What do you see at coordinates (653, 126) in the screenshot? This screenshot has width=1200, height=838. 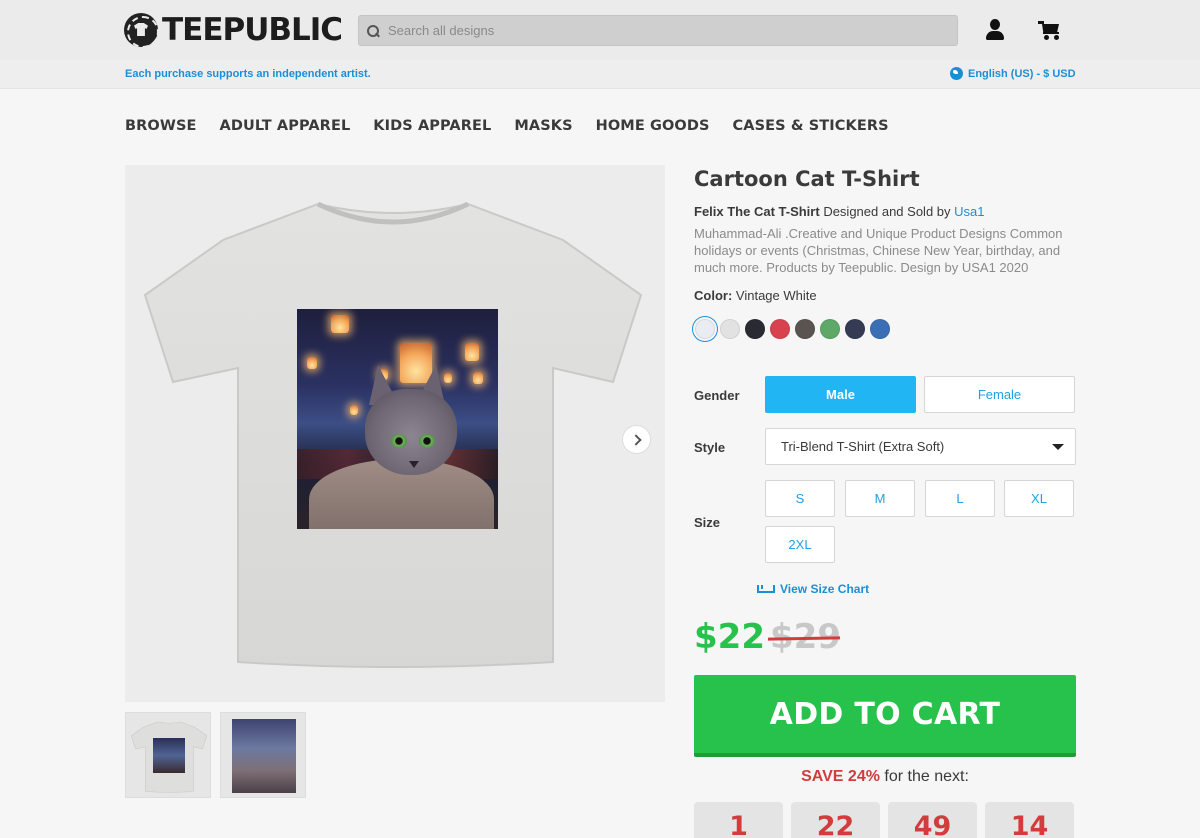 I see `nav-item-home-goods: HOME GOODS` at bounding box center [653, 126].